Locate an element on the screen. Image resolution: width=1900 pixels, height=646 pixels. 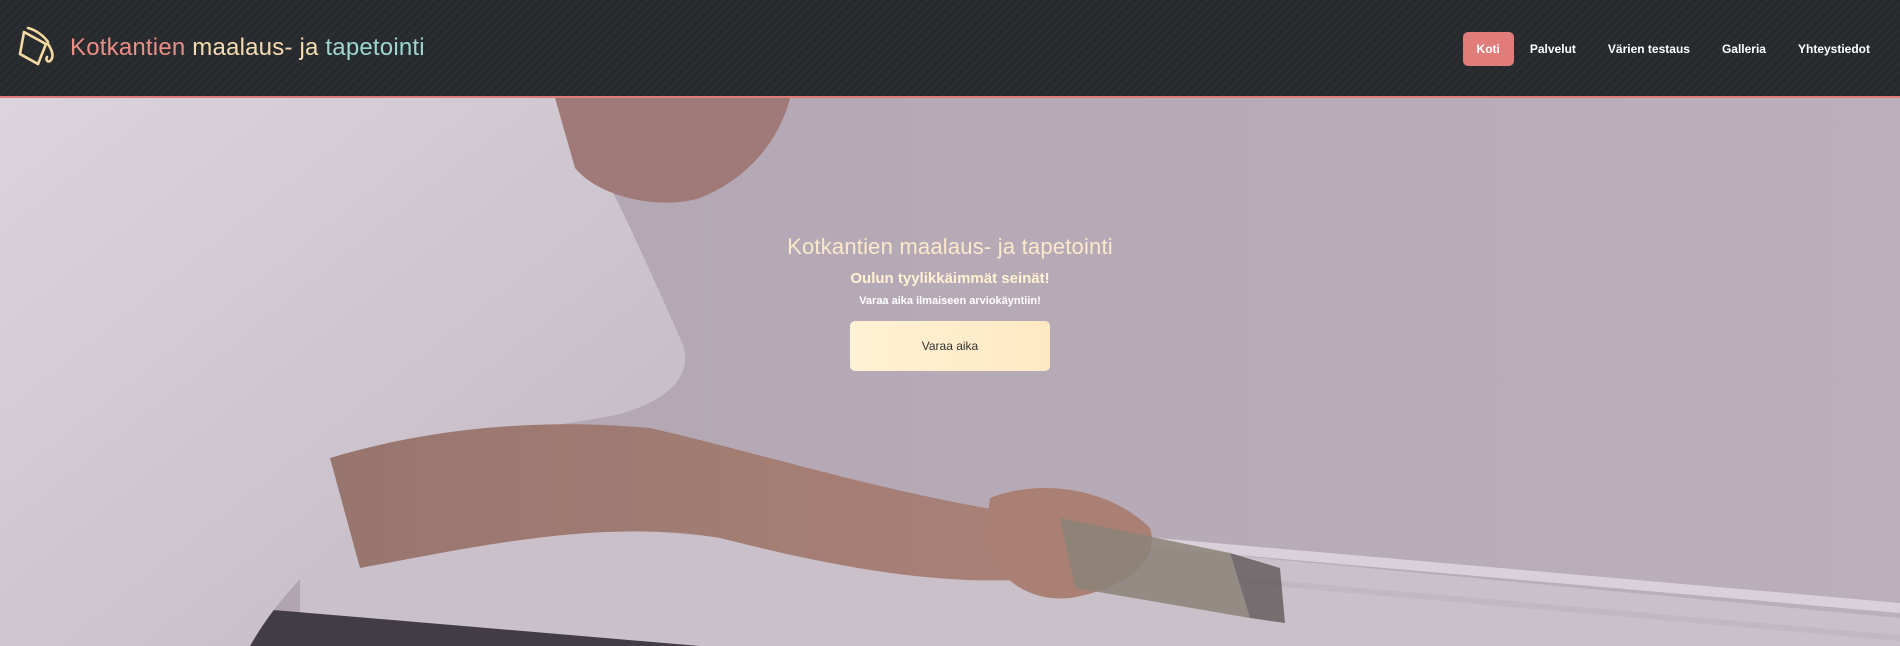
hero-subtitle: Oulun tyylikkäimmät seinät! is located at coordinates (950, 278).